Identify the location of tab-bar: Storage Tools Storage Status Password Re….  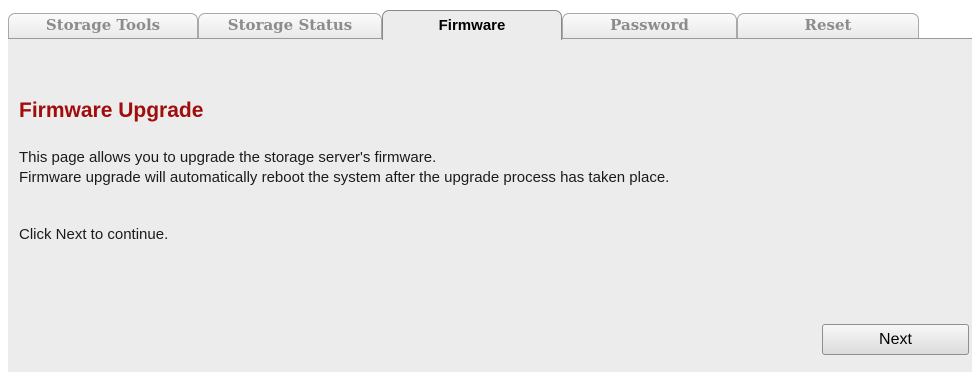
(486, 20).